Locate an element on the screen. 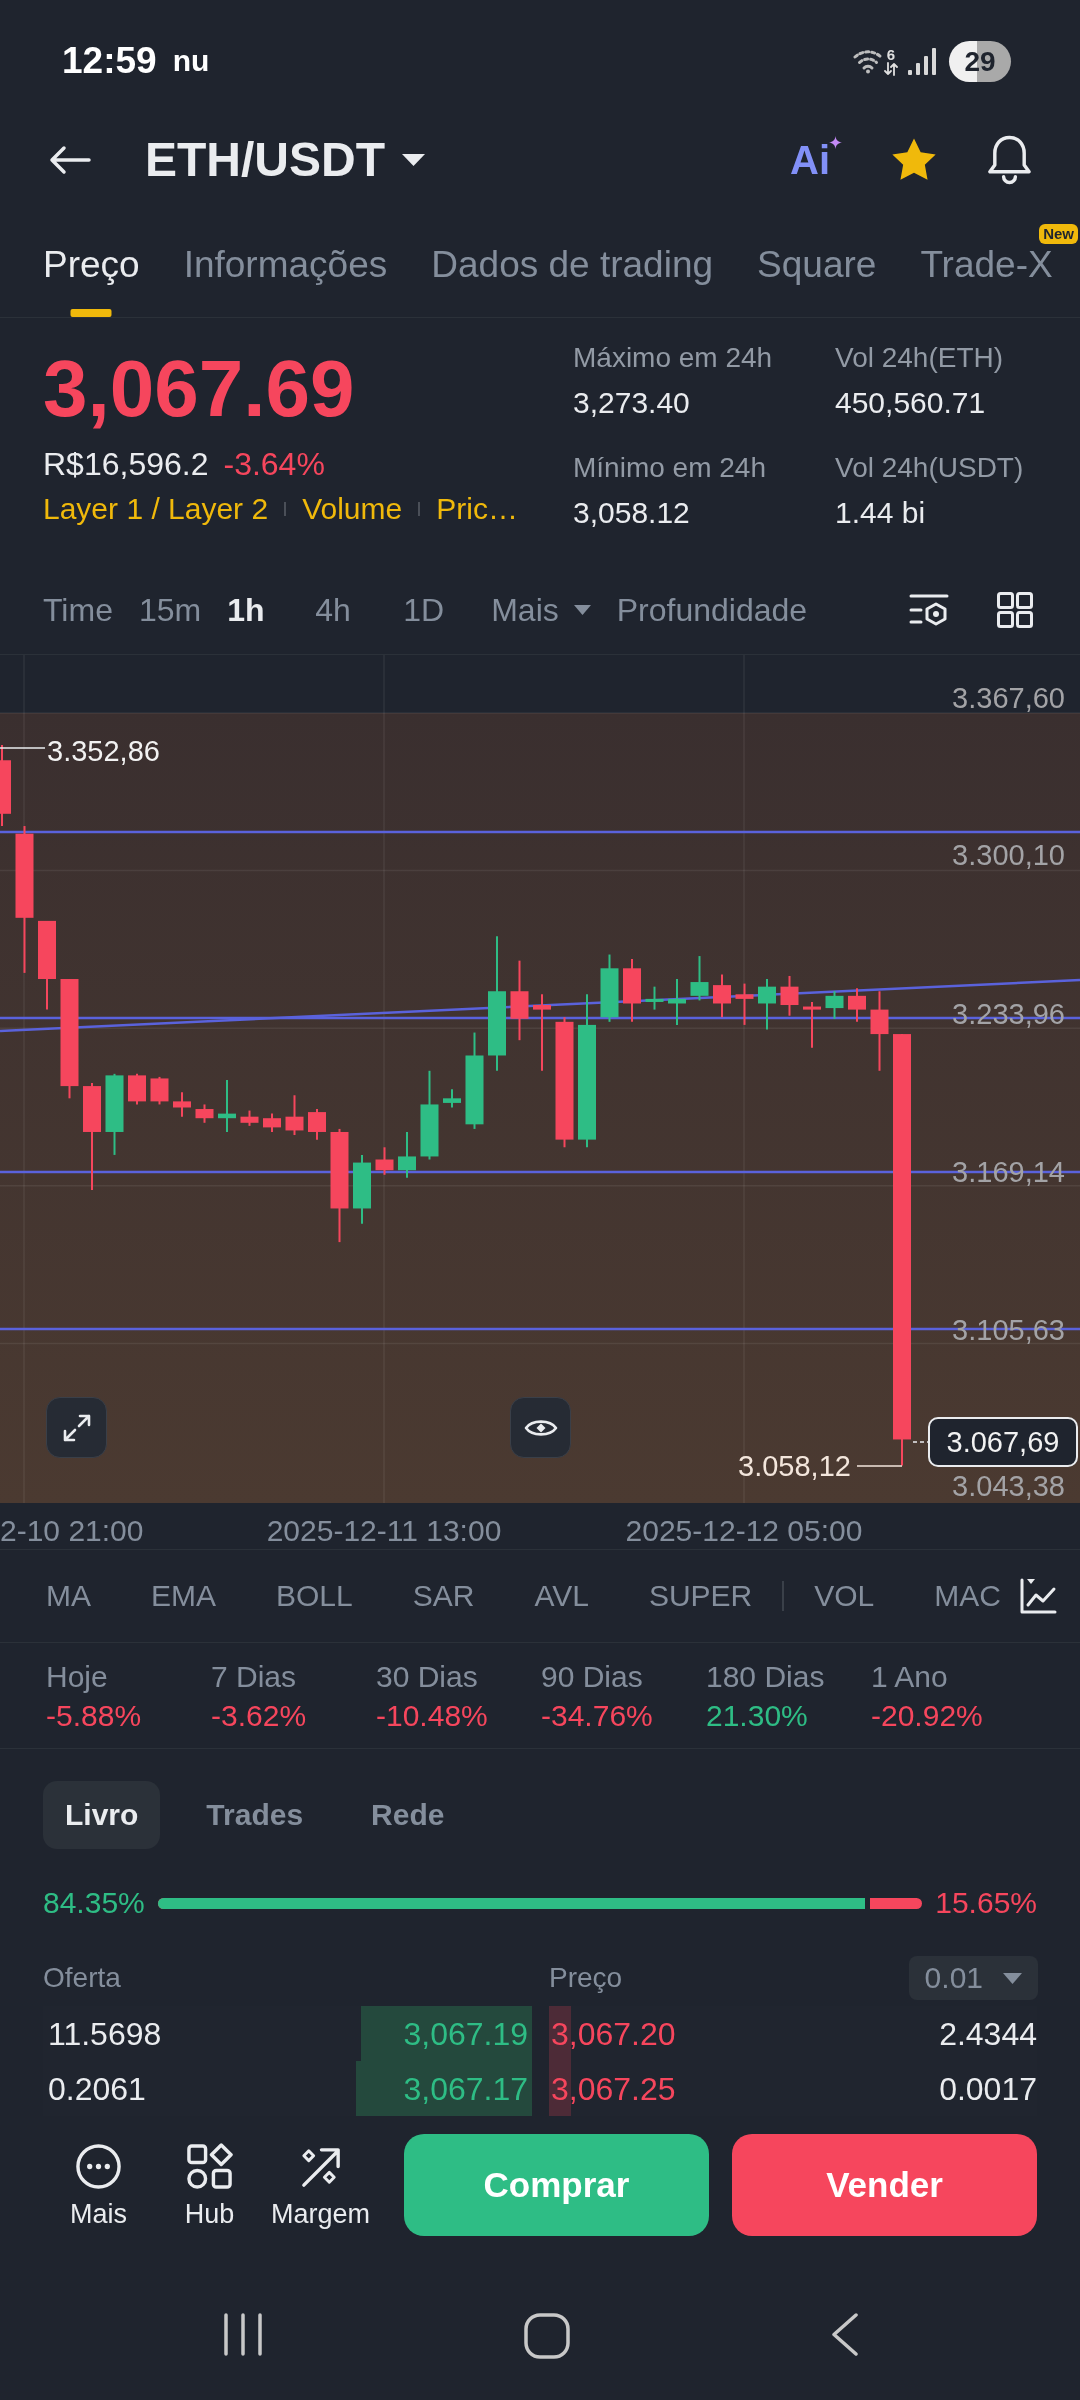 Image resolution: width=1080 pixels, height=2400 pixels. indicator-option: AVL is located at coordinates (561, 1596).